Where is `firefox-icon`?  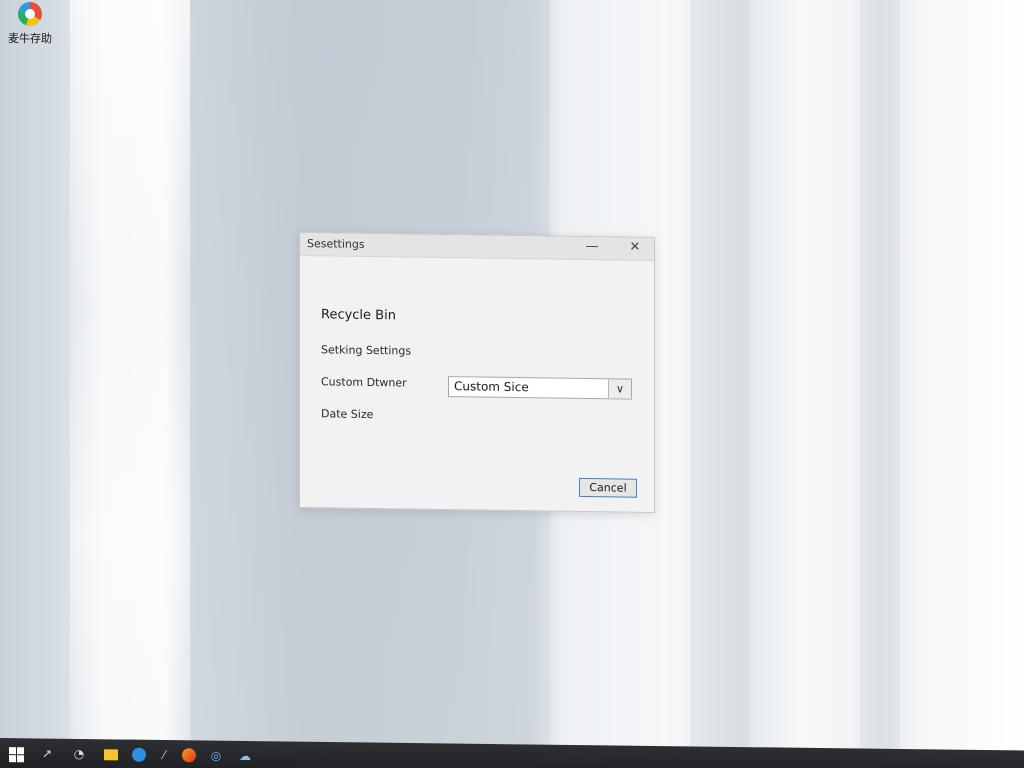
firefox-icon is located at coordinates (189, 755).